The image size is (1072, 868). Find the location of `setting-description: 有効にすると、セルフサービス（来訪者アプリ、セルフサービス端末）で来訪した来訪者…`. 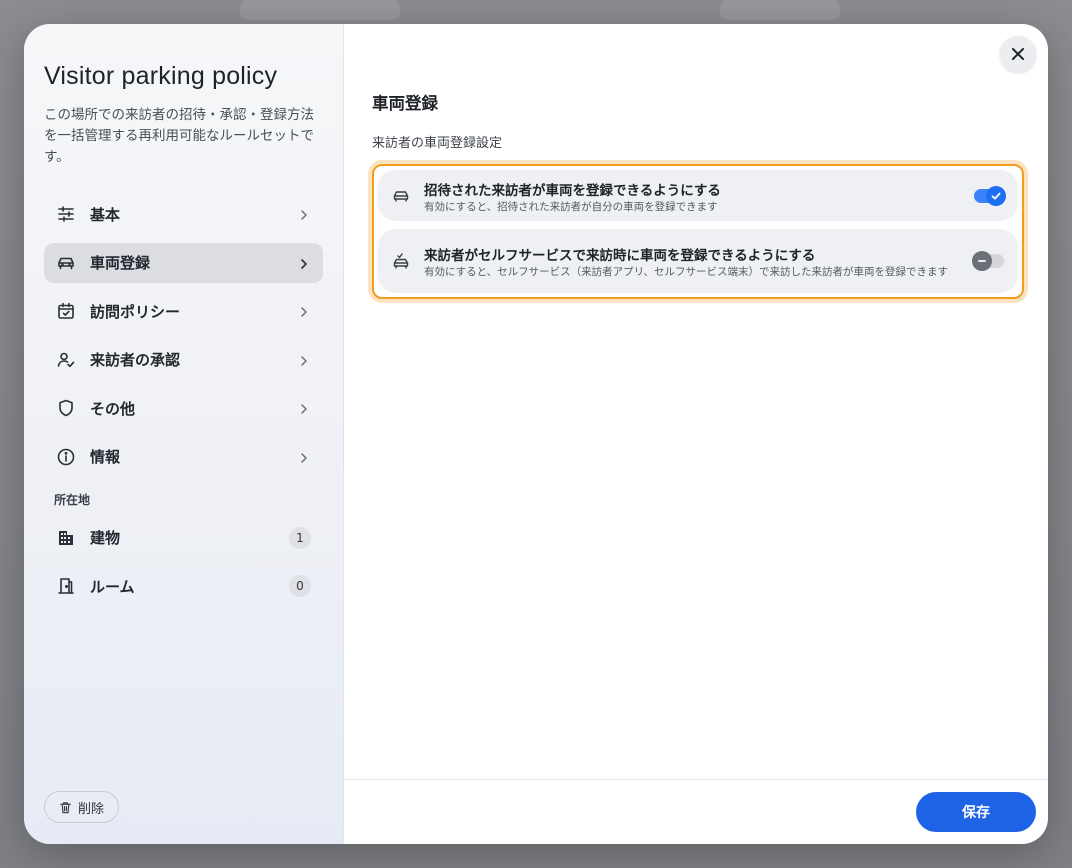

setting-description: 有効にすると、セルフサービス（来訪者アプリ、セルフサービス端末）で来訪した来訪者… is located at coordinates (686, 272).